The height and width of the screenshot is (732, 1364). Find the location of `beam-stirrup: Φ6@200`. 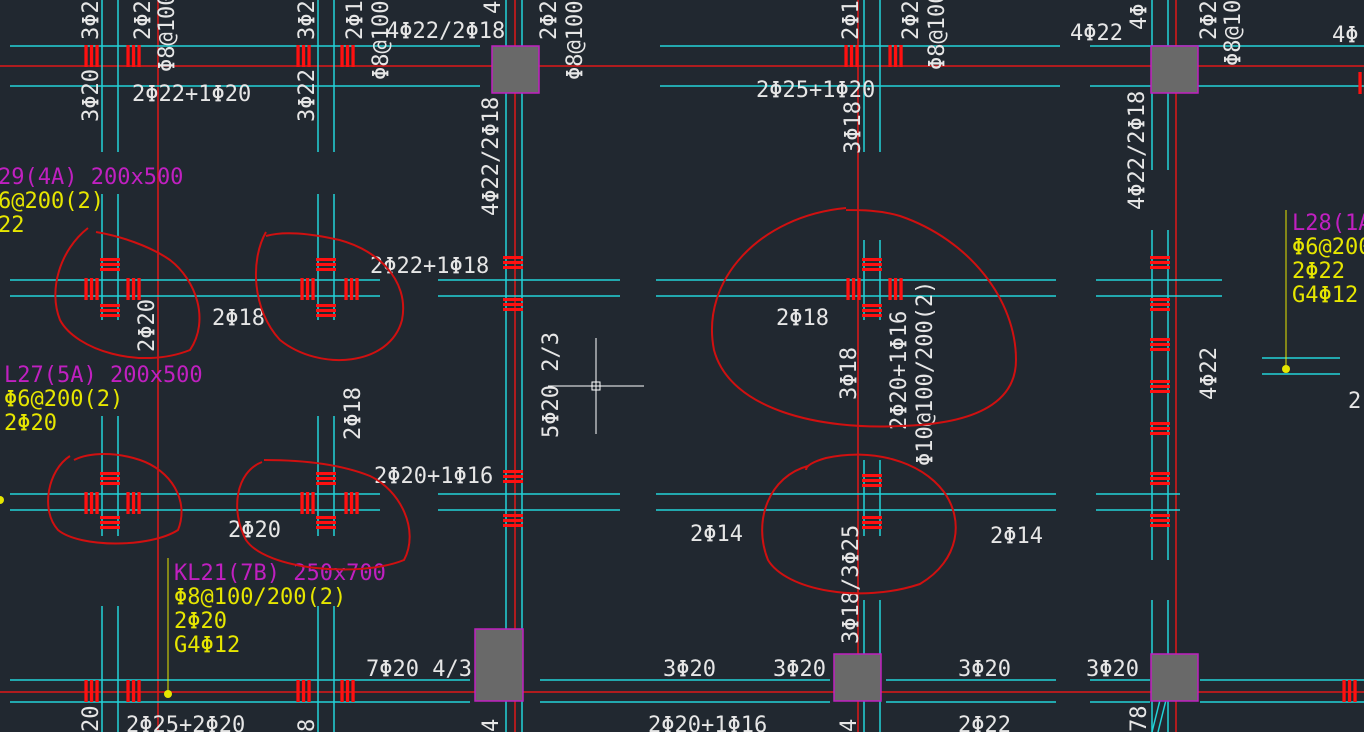

beam-stirrup: Φ6@200 is located at coordinates (1328, 247).